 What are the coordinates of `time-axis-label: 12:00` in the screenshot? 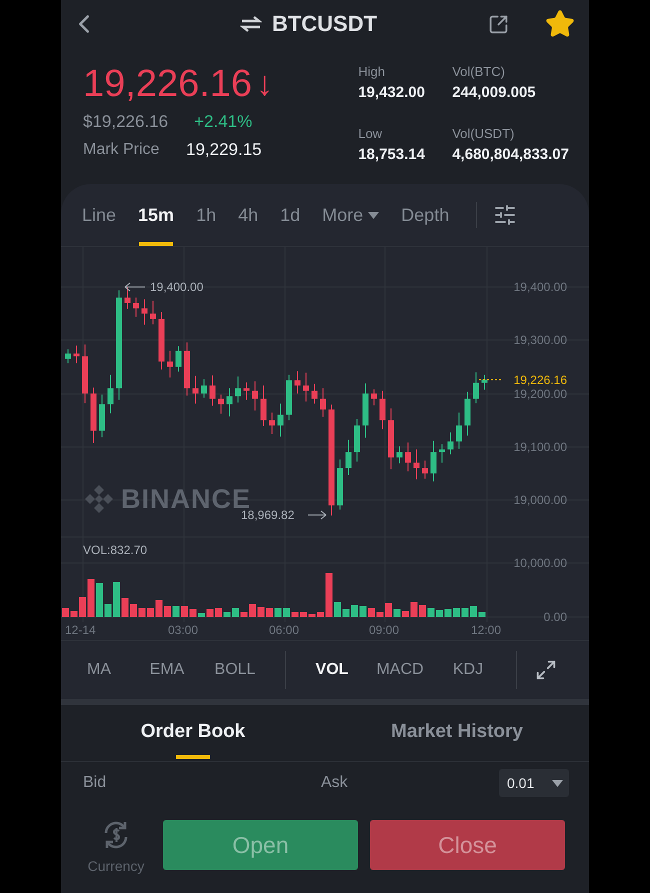 It's located at (486, 630).